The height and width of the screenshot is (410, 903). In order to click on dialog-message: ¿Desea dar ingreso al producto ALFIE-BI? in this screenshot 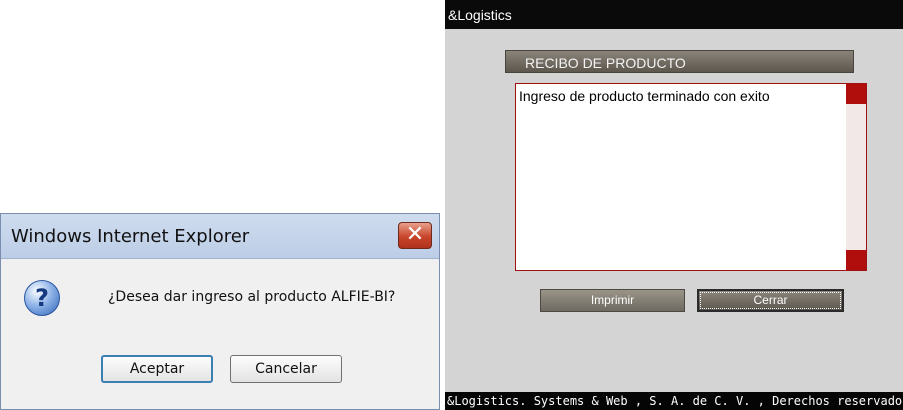, I will do `click(252, 297)`.